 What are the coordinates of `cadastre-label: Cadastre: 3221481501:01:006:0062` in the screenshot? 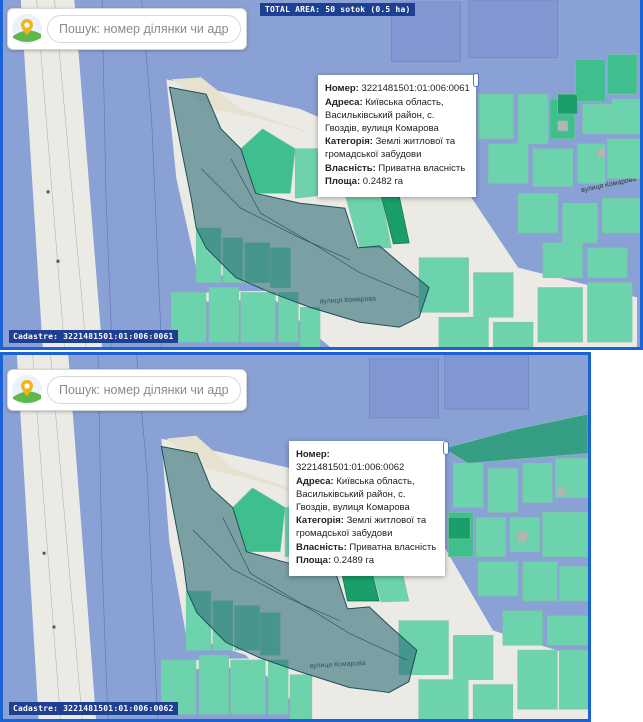 It's located at (93, 708).